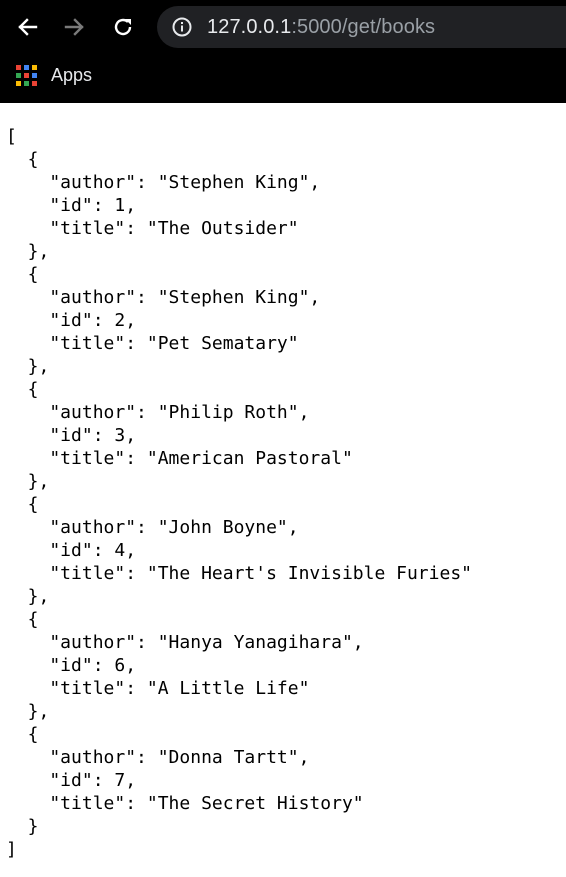 The height and width of the screenshot is (877, 566). Describe the element at coordinates (71, 435) in the screenshot. I see `json-line: "id": 3,` at that location.